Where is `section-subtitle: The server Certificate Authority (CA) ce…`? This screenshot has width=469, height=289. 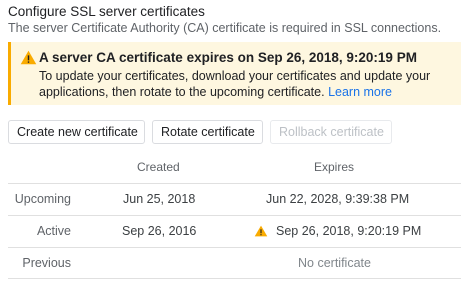 section-subtitle: The server Certificate Authority (CA) ce… is located at coordinates (225, 28).